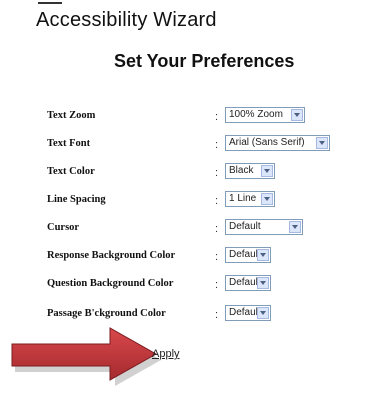 The width and height of the screenshot is (386, 402). I want to click on pref-row-text-color: Text Color : Black, so click(212, 173).